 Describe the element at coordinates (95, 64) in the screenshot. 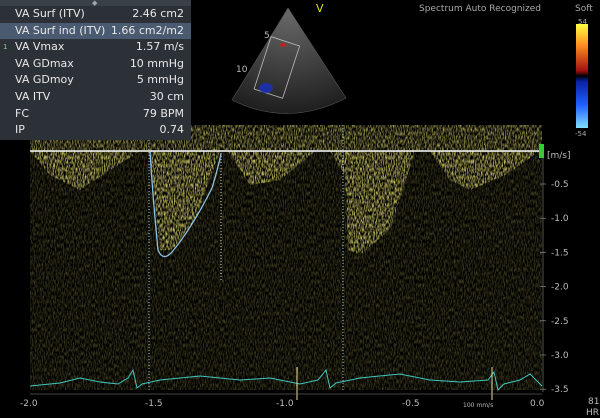

I see `measurement-row: VA GDmax 10 mmHg` at that location.